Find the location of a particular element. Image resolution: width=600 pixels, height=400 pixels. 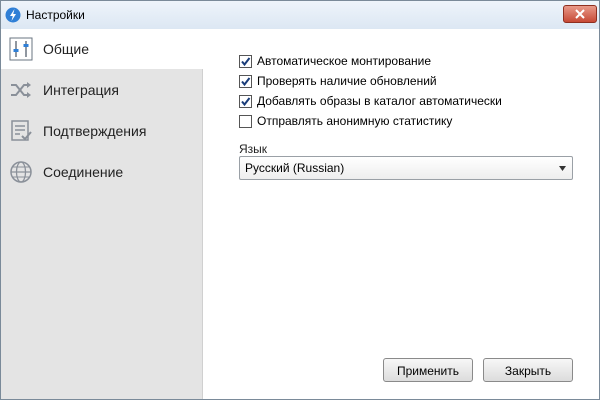

sidebar-item-integration: Интеграция is located at coordinates (102, 90).